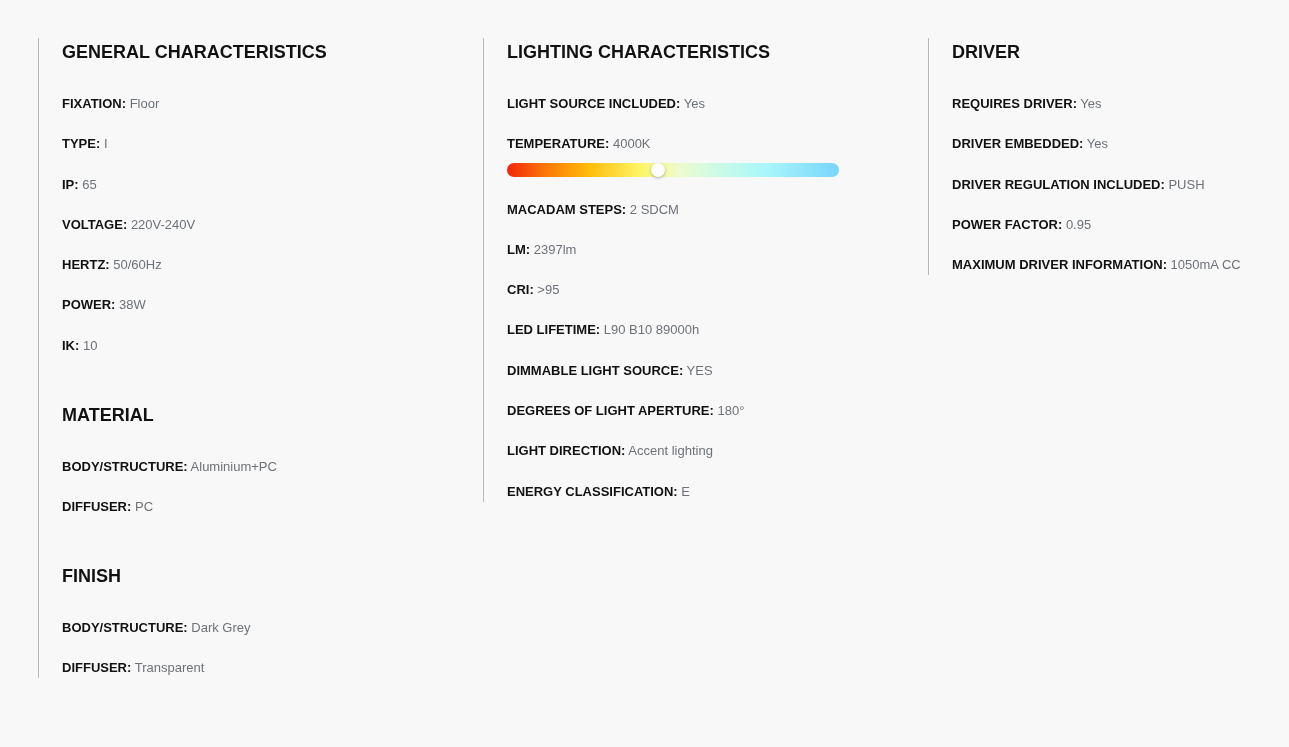 This screenshot has width=1289, height=747. What do you see at coordinates (92, 576) in the screenshot?
I see `section-heading: FINISH` at bounding box center [92, 576].